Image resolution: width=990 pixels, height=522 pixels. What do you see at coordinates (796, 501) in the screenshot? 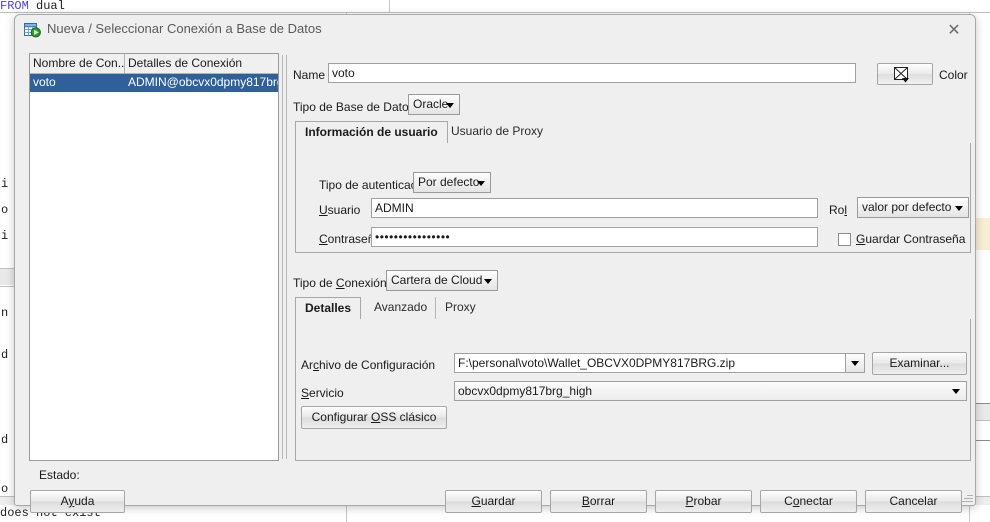
I see `connect-mnemonic: o` at bounding box center [796, 501].